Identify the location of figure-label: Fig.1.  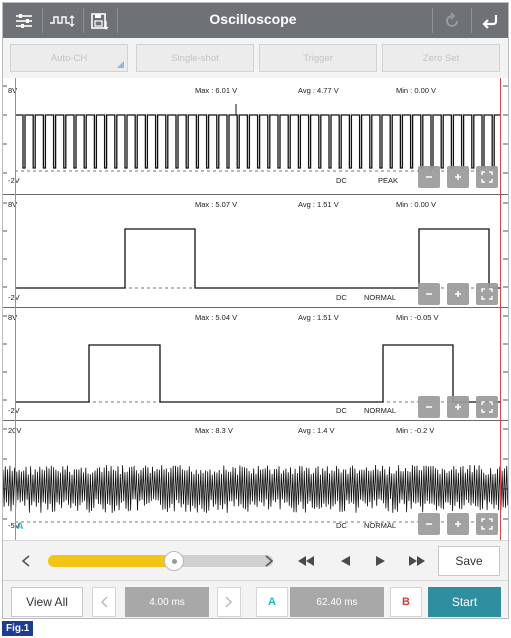
(18, 628).